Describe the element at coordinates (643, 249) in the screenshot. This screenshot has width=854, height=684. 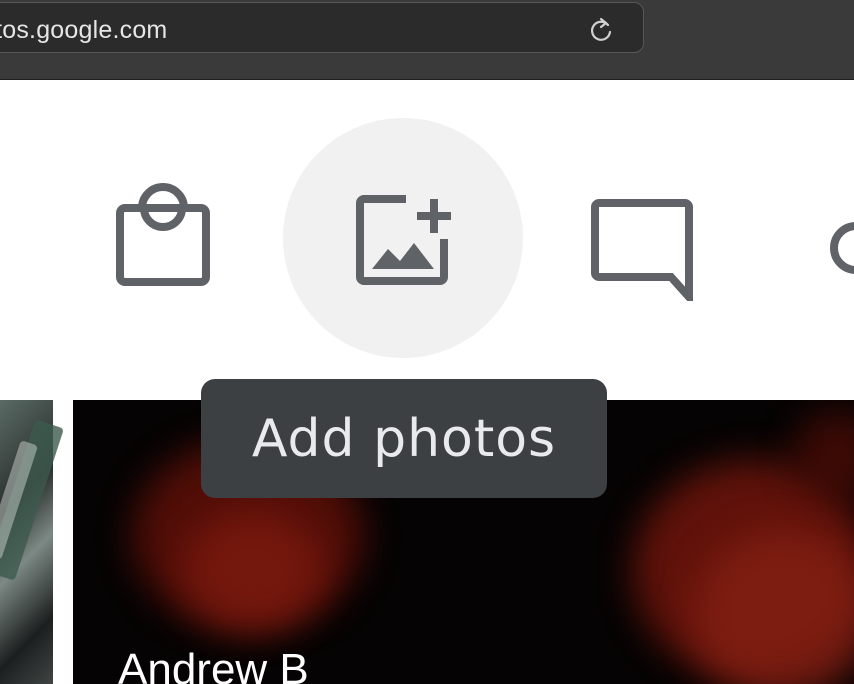
I see `comment-icon` at that location.